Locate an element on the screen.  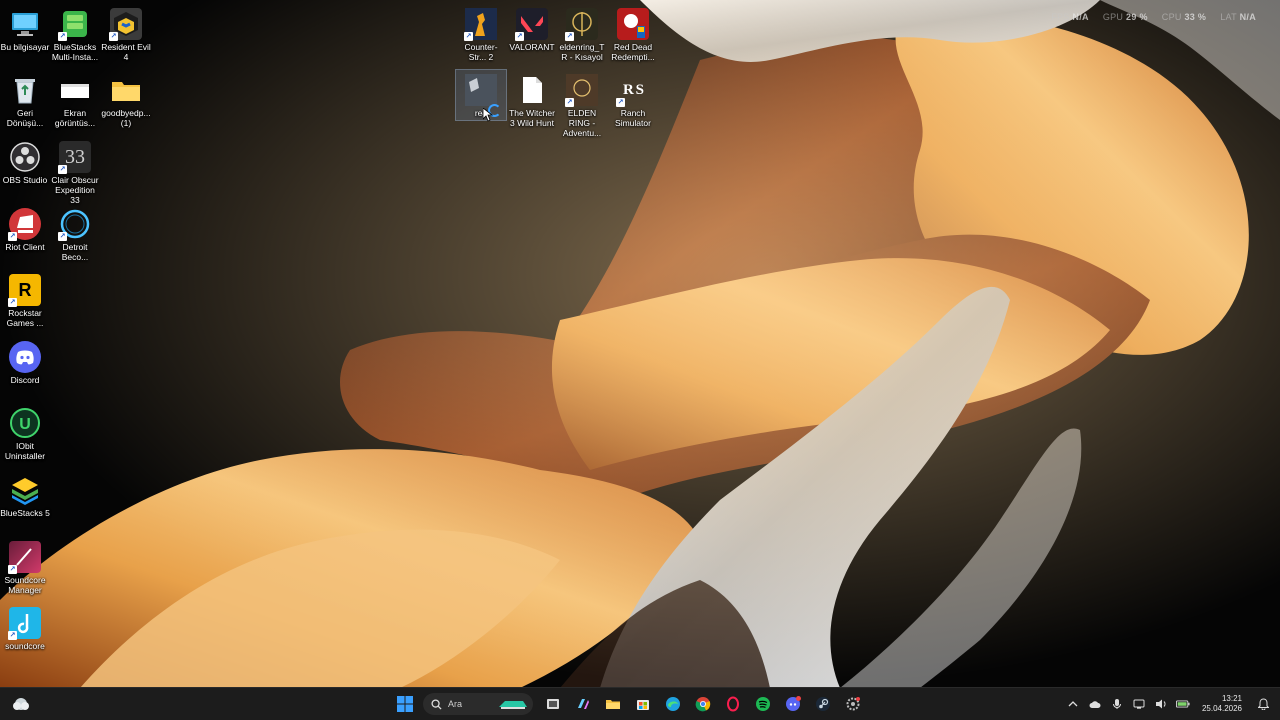
spotify-icon is located at coordinates (763, 704).